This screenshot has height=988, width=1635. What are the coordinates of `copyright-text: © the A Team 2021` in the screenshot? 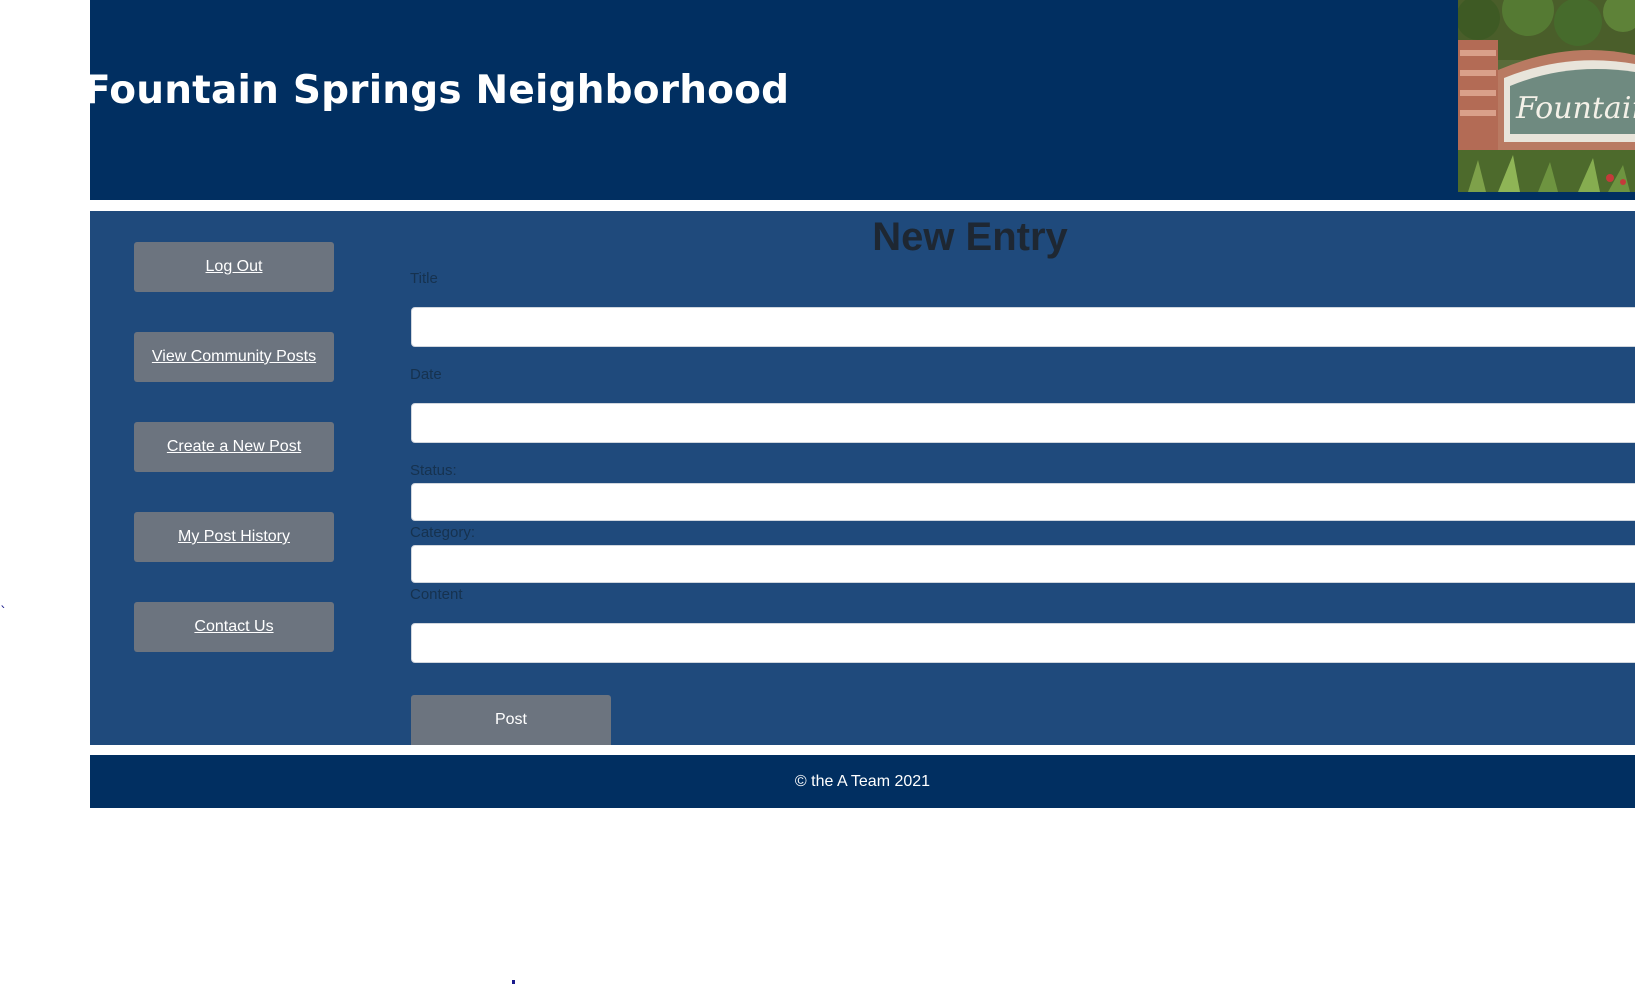 It's located at (862, 781).